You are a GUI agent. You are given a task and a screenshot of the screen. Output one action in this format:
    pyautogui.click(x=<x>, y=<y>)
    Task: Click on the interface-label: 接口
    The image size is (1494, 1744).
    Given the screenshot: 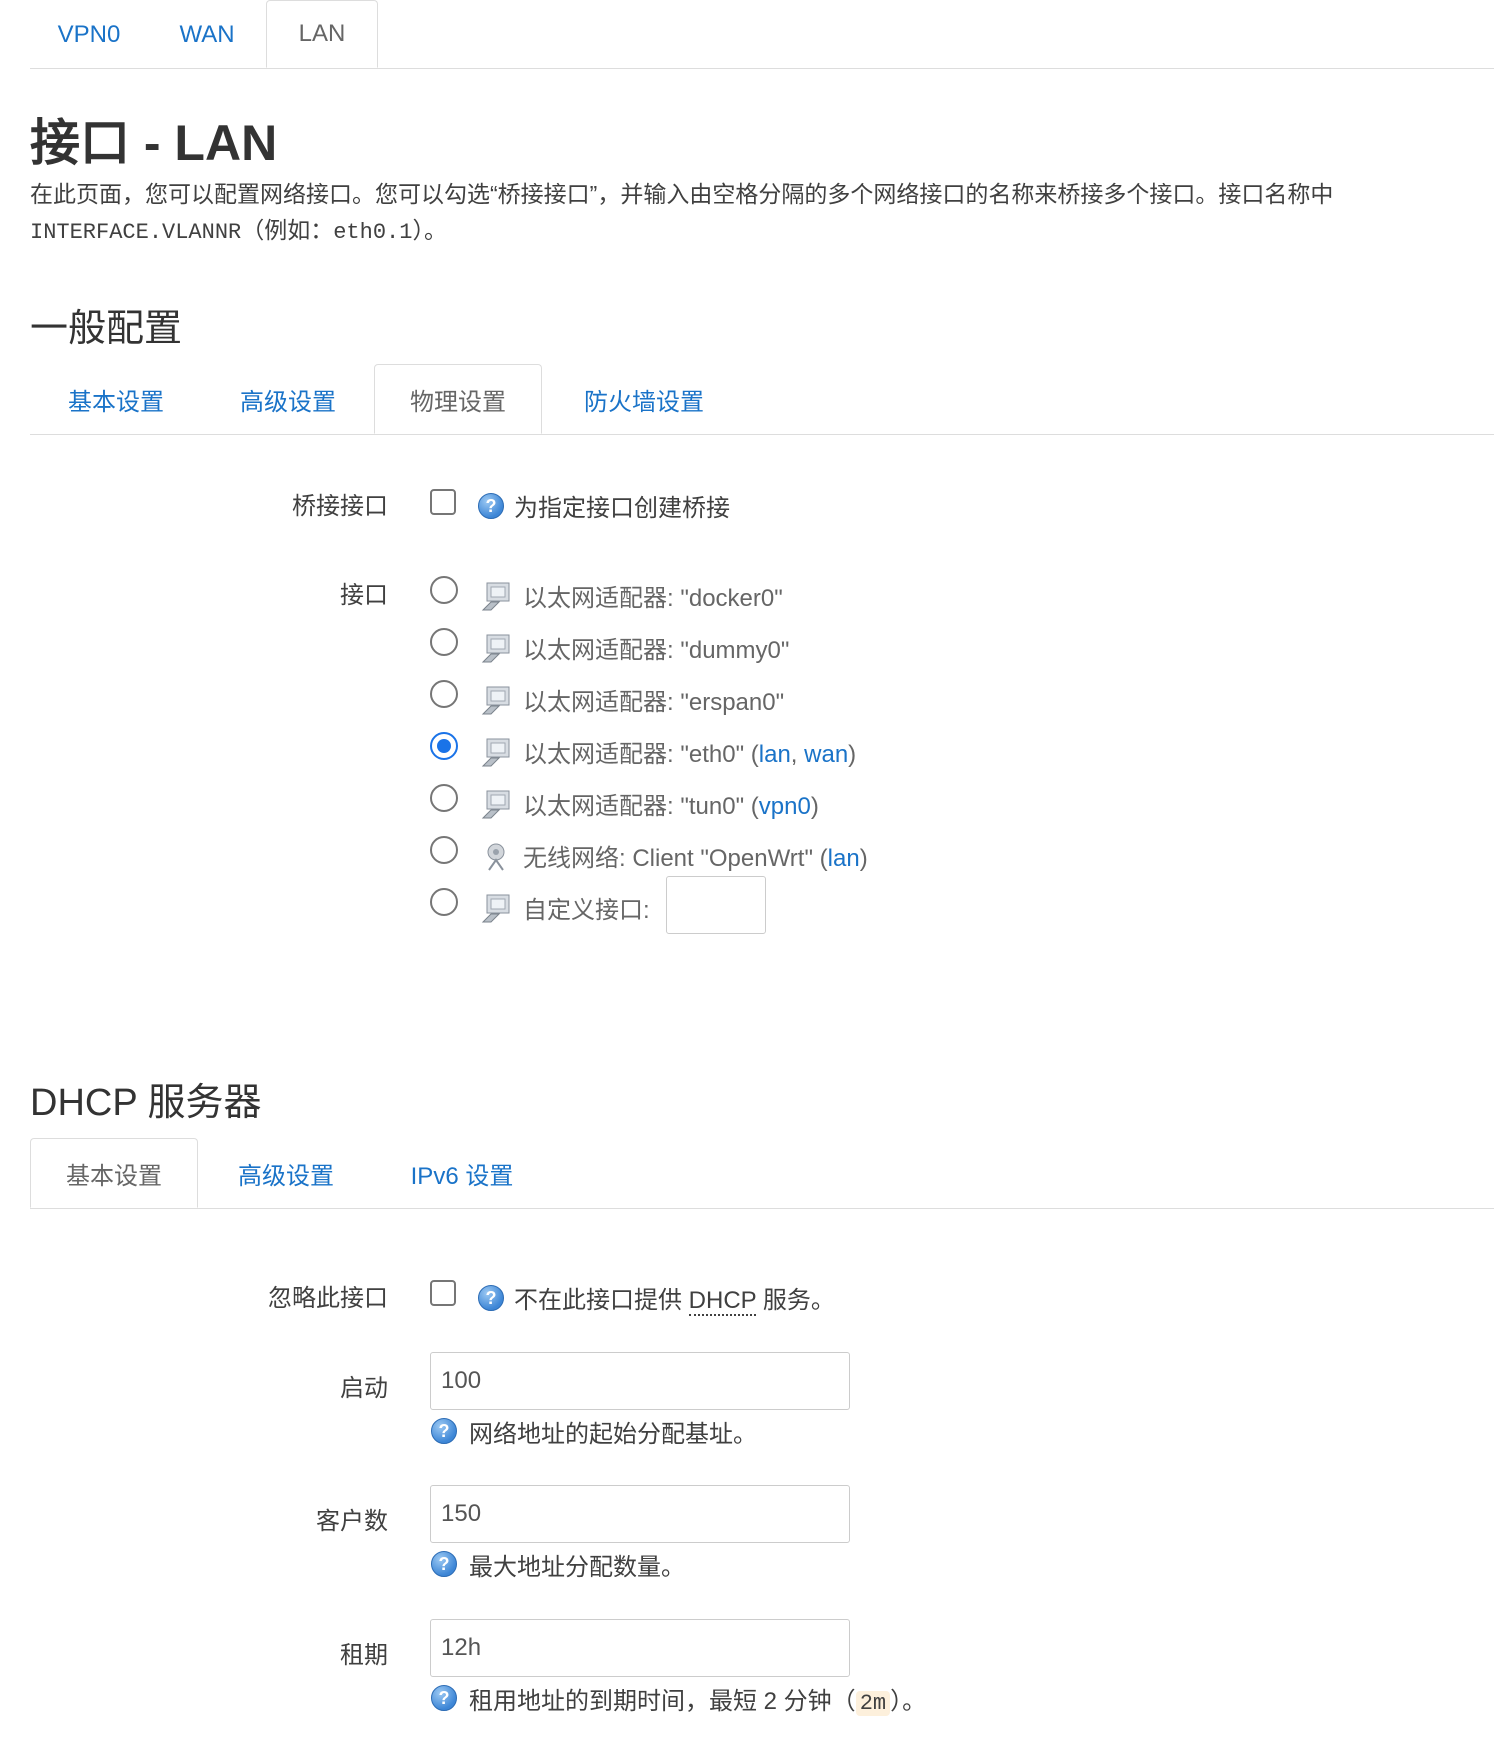 What is the action you would take?
    pyautogui.click(x=364, y=595)
    